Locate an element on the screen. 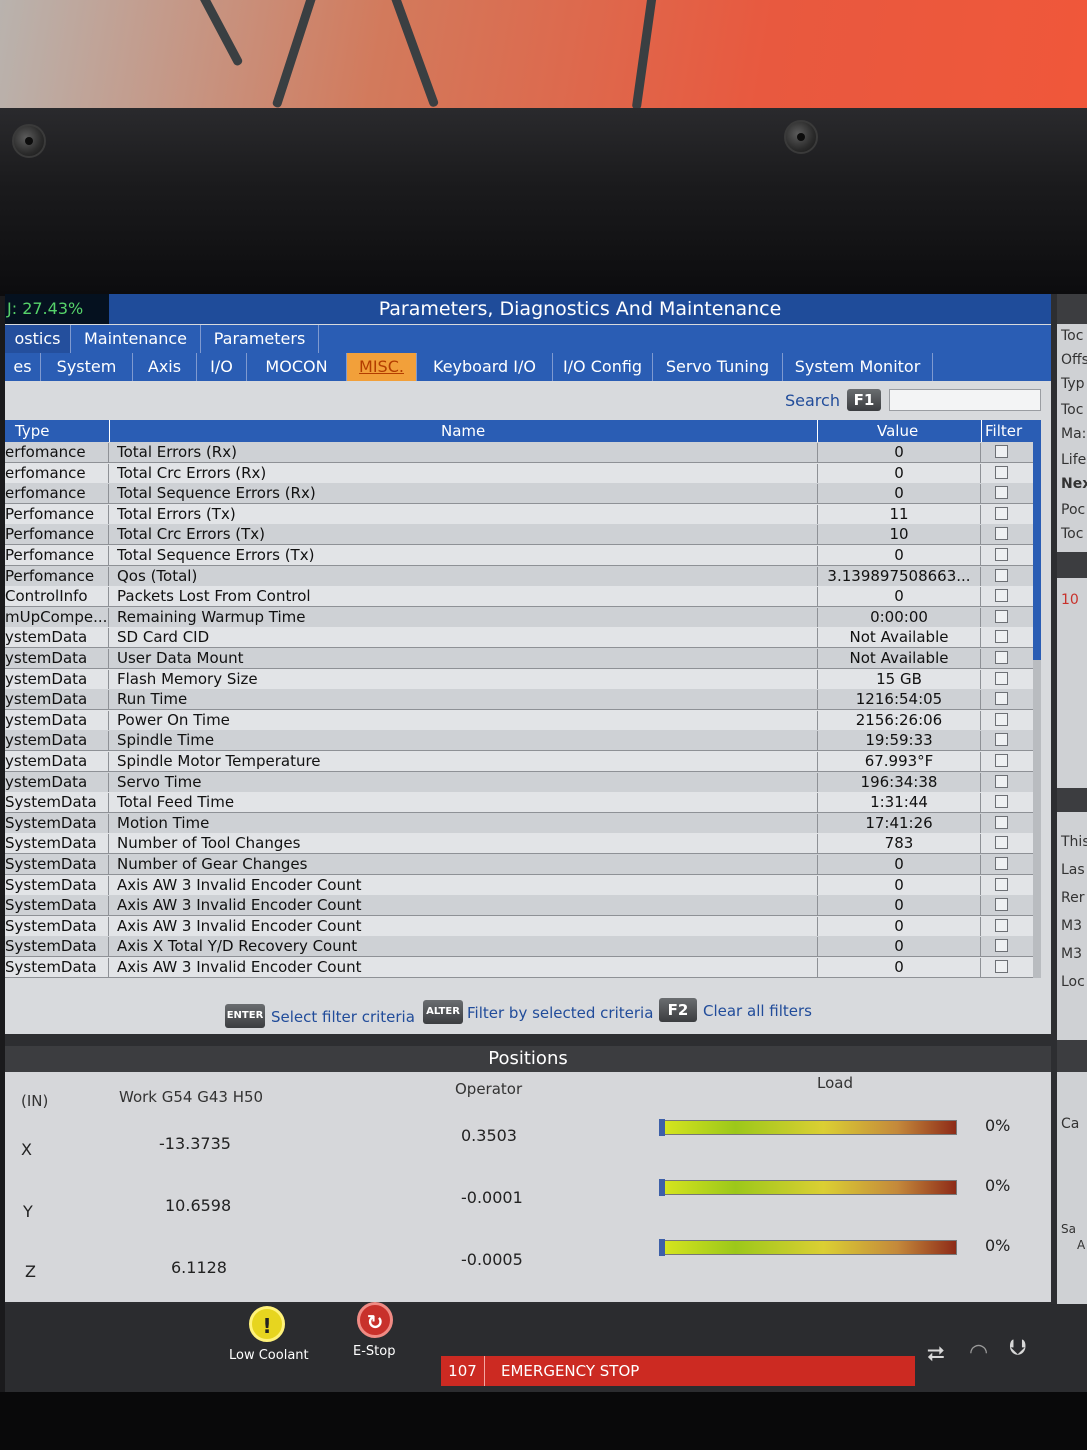 This screenshot has width=1087, height=1450. table-row: ystemData User Data Mount Not Available is located at coordinates (522, 658).